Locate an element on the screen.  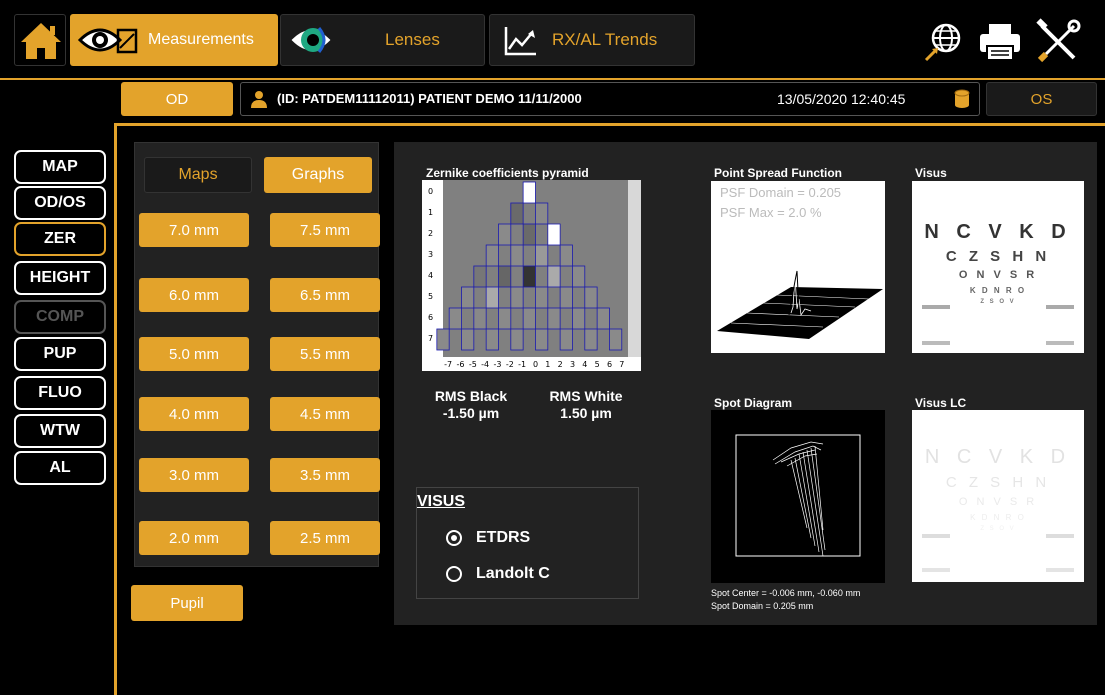
od-eye-button: OD is located at coordinates (177, 99).